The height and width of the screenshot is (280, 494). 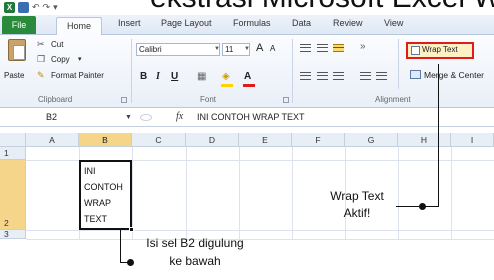 I want to click on annotation-line: Wrap Text, so click(x=357, y=196).